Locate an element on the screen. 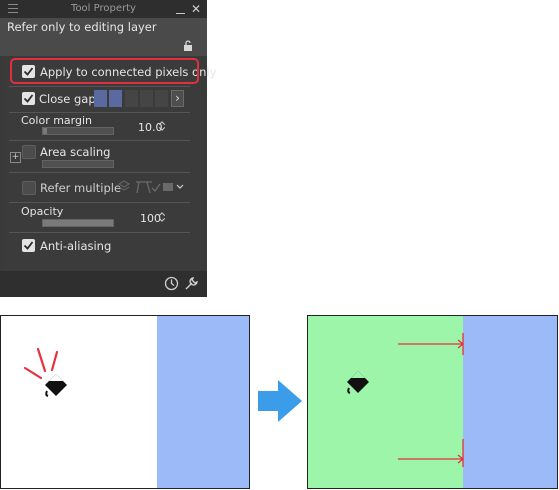 This screenshot has height=490, width=559. panel-bottom-bar is located at coordinates (103, 284).